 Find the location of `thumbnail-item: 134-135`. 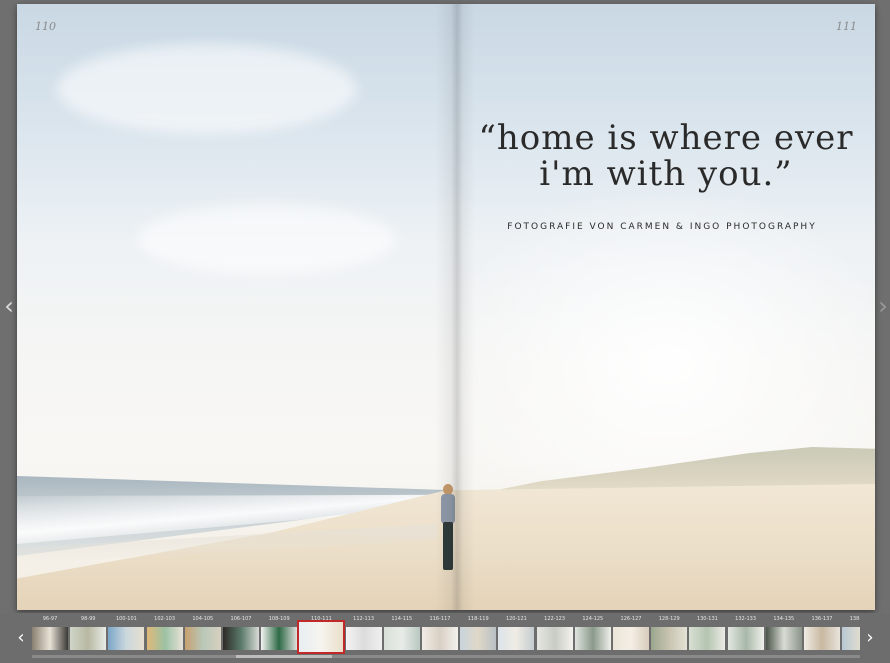

thumbnail-item: 134-135 is located at coordinates (783, 638).